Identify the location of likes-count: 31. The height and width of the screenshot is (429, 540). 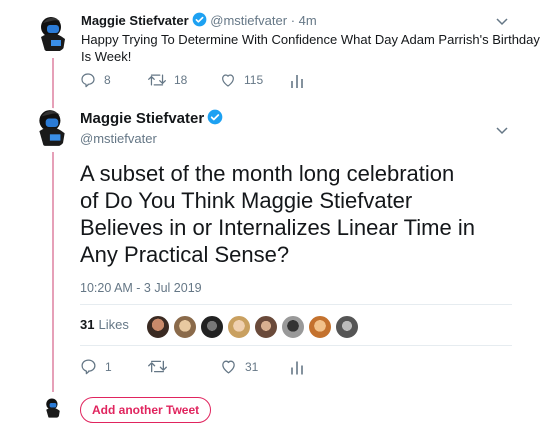
(87, 324).